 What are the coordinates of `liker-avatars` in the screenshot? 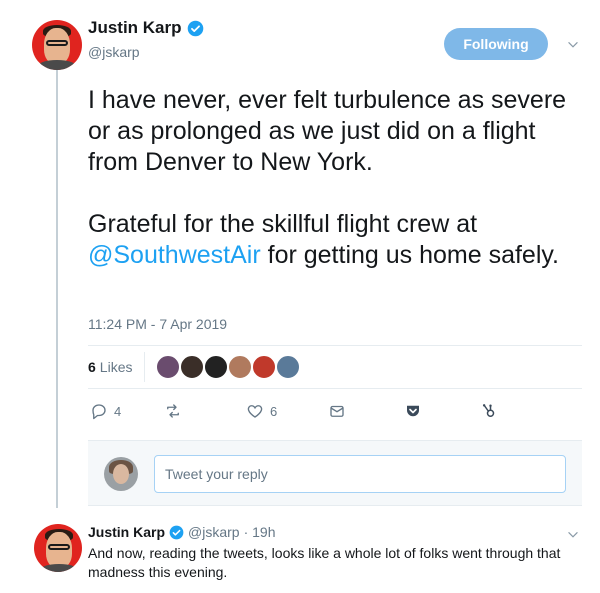 It's located at (228, 367).